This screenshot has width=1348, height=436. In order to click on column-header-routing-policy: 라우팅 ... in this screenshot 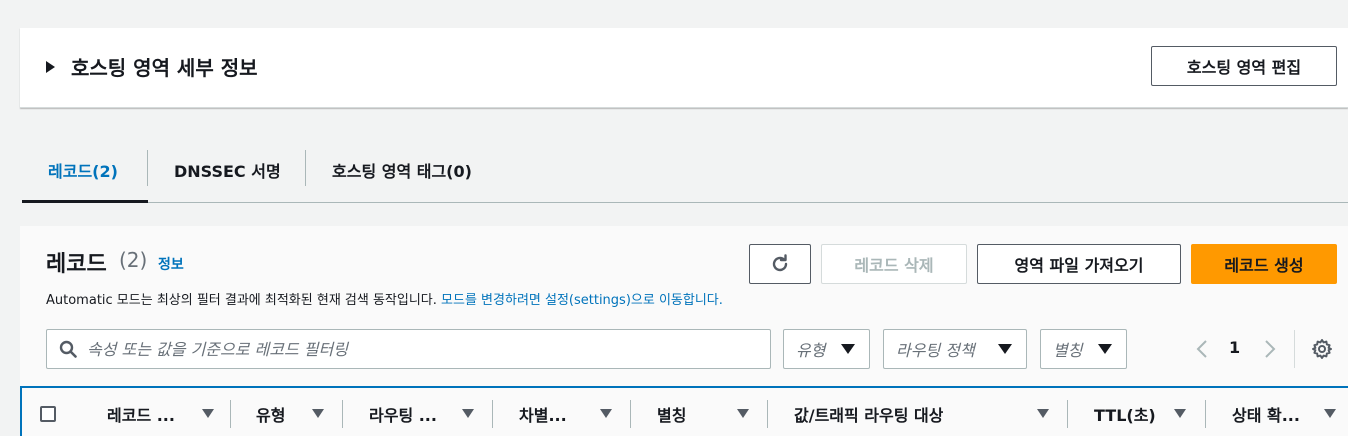, I will do `click(419, 414)`.